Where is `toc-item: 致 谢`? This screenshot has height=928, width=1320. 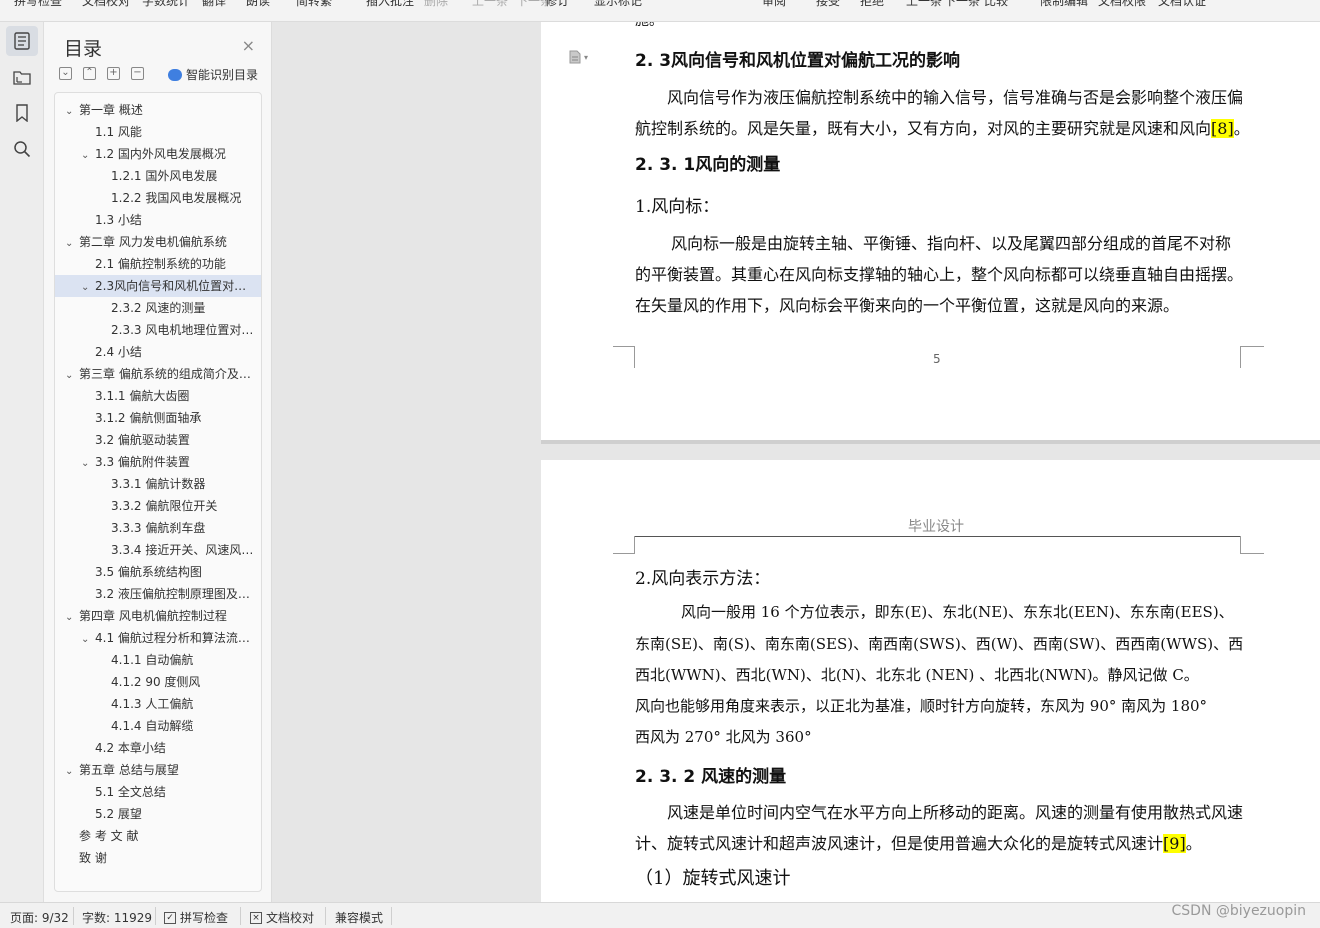 toc-item: 致 谢 is located at coordinates (158, 858).